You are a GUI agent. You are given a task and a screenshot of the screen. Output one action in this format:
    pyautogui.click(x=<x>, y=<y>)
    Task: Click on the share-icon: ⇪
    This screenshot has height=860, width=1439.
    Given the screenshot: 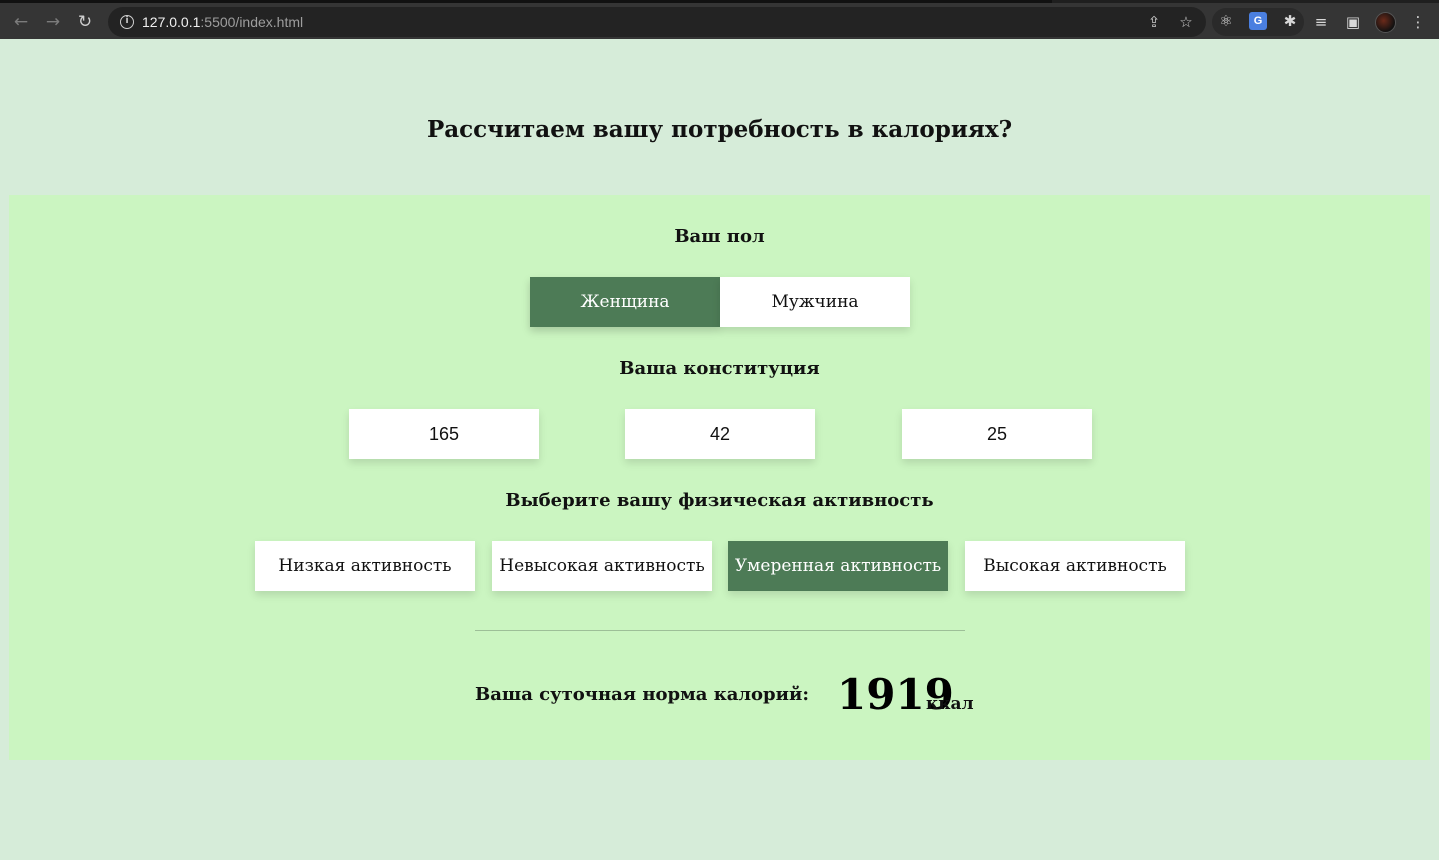 What is the action you would take?
    pyautogui.click(x=1154, y=22)
    